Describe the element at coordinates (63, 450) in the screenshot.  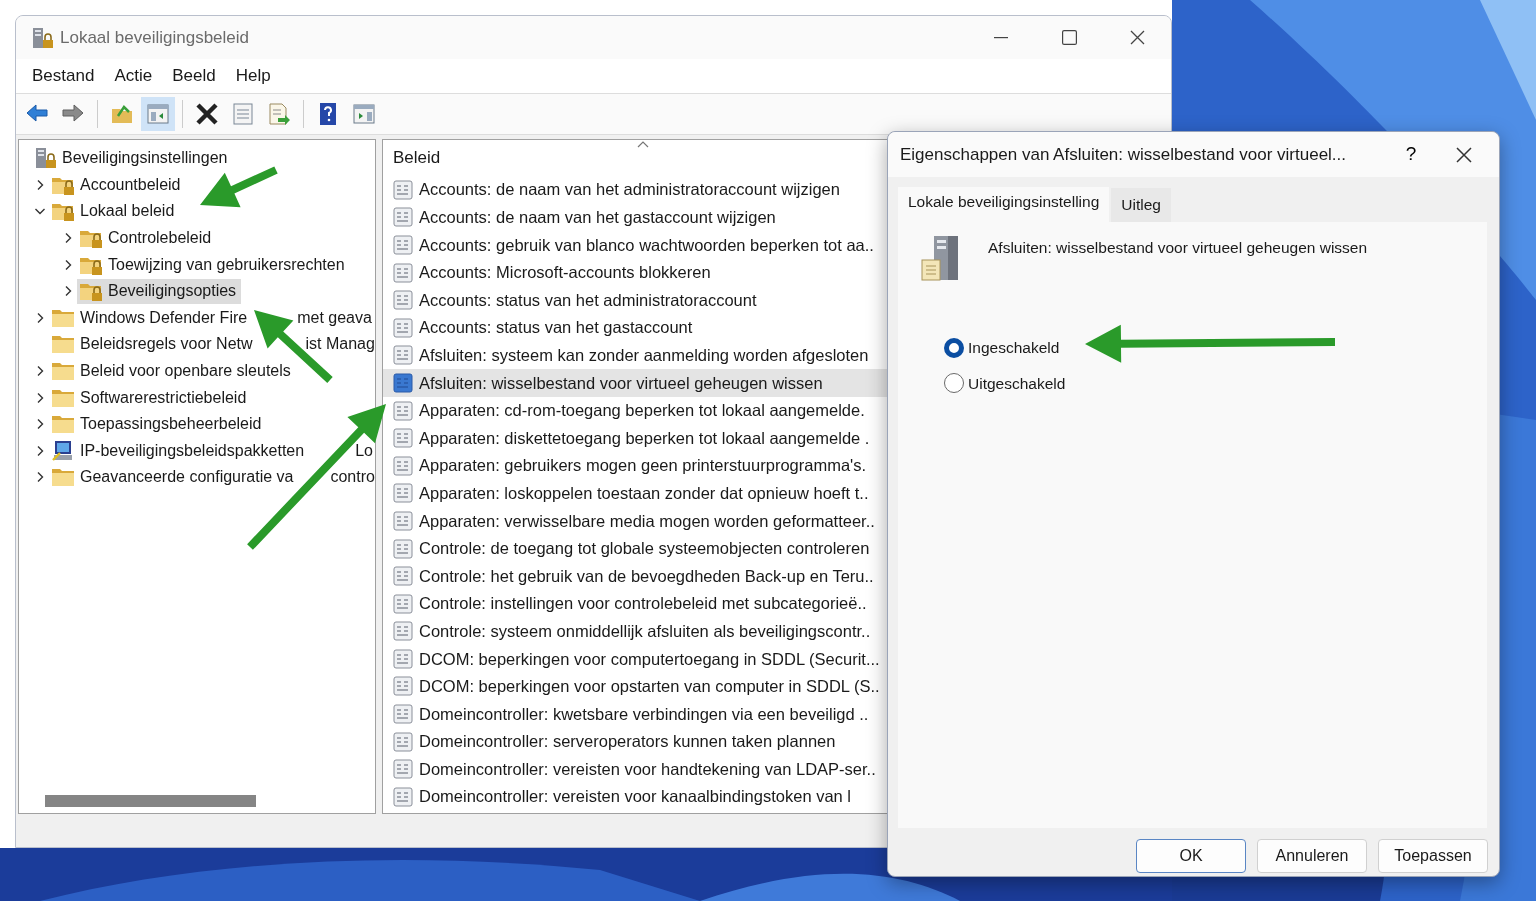
I see `computer-key-icon` at that location.